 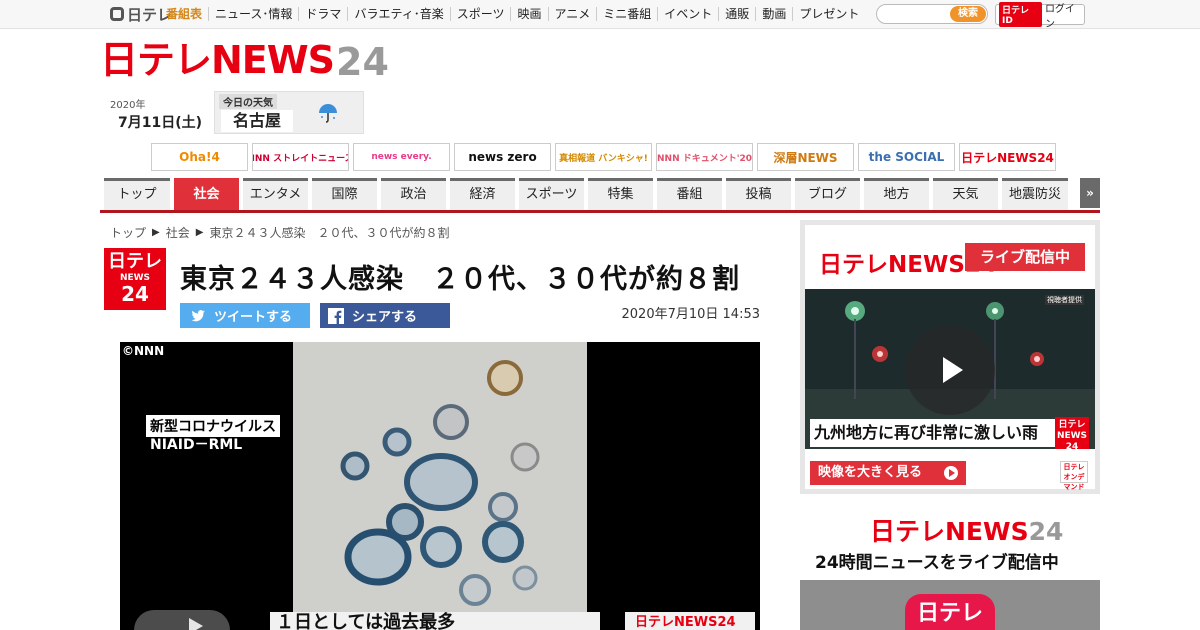 What do you see at coordinates (758, 194) in the screenshot?
I see `tab-category: 投稿` at bounding box center [758, 194].